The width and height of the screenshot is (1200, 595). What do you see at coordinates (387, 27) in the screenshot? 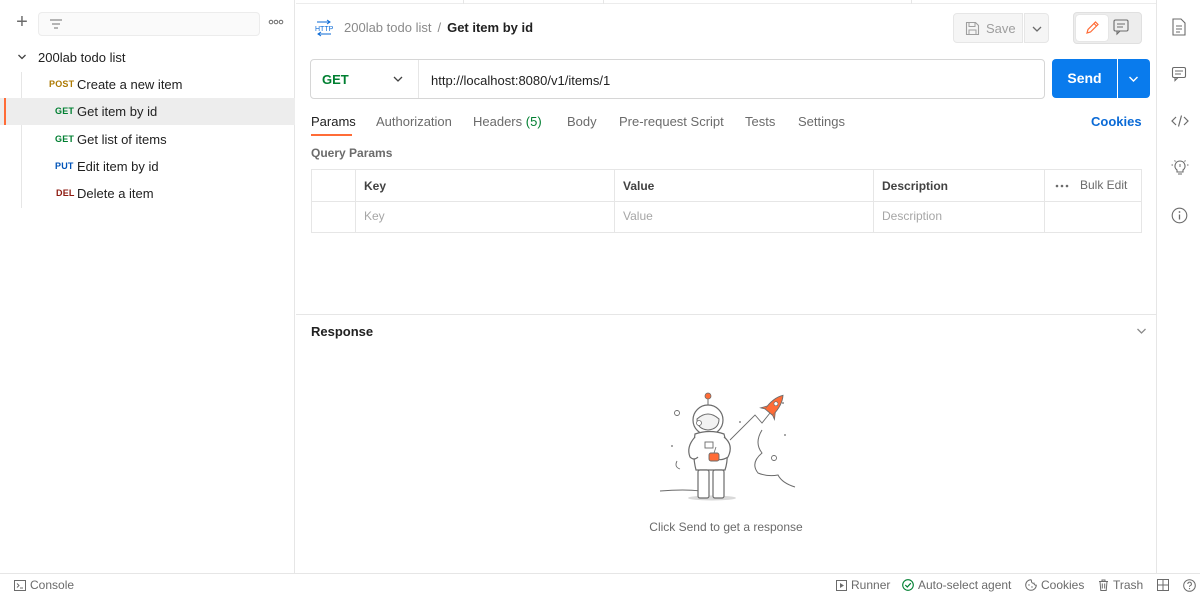
I see `breadcrumb-collection: 200lab todo list` at bounding box center [387, 27].